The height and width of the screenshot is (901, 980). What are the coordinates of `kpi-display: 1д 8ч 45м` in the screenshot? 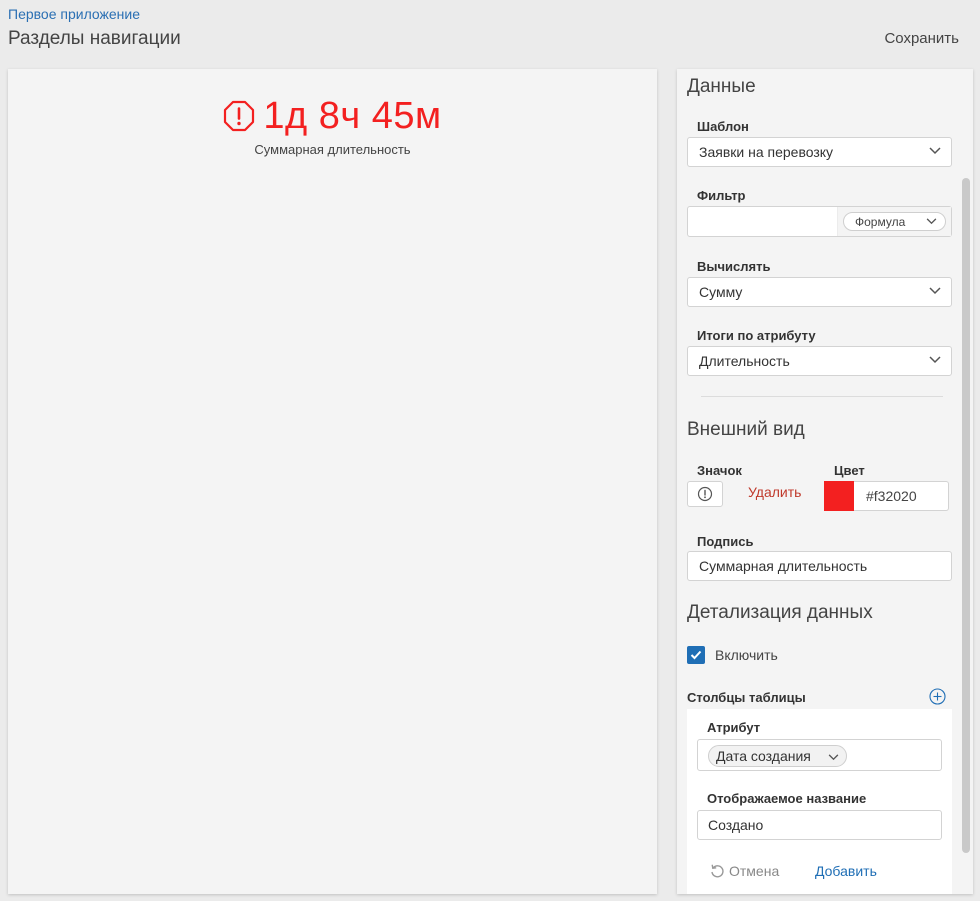 It's located at (332, 116).